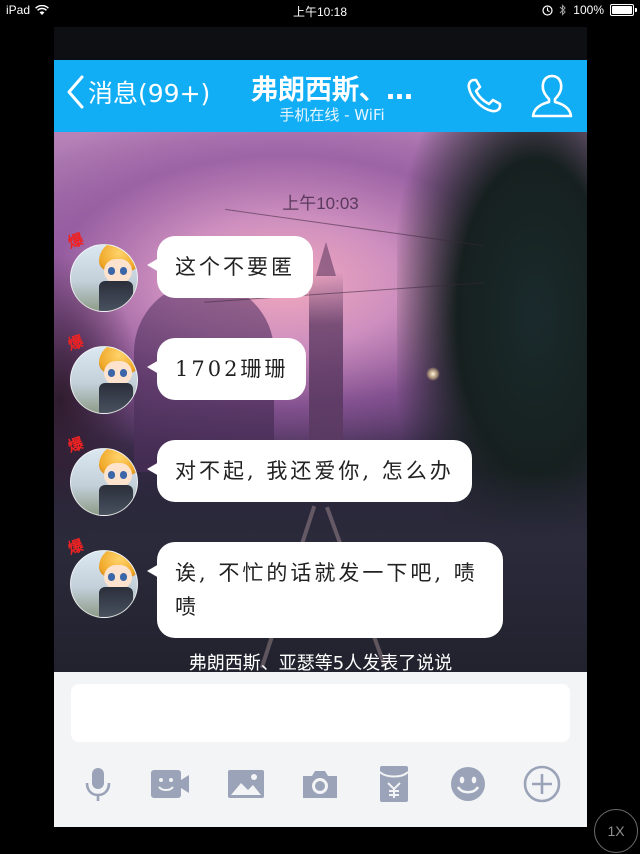  I want to click on message-row: 爆 1702珊珊, so click(320, 391).